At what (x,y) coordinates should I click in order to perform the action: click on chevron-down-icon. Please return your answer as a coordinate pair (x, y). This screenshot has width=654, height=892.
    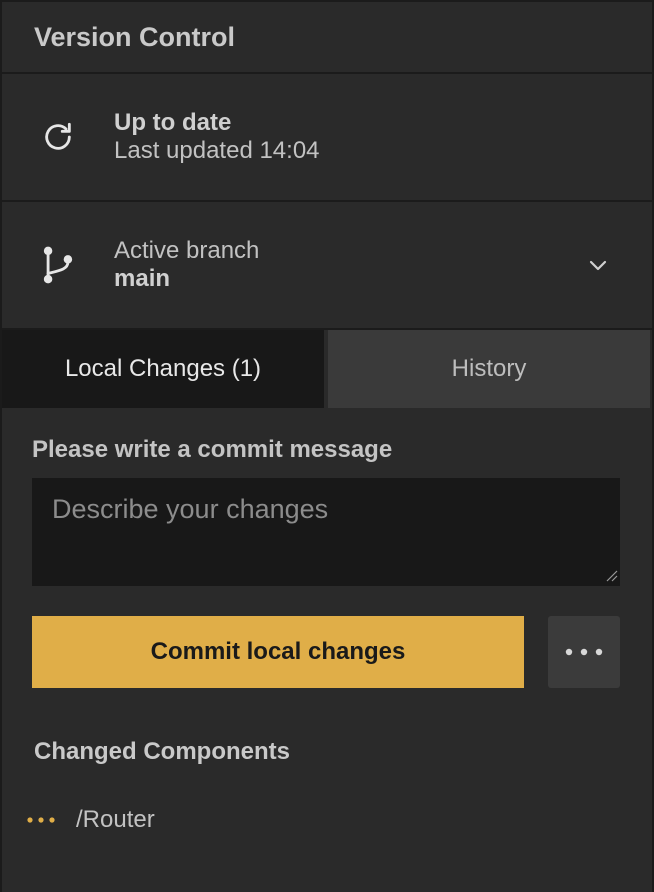
    Looking at the image, I should click on (598, 265).